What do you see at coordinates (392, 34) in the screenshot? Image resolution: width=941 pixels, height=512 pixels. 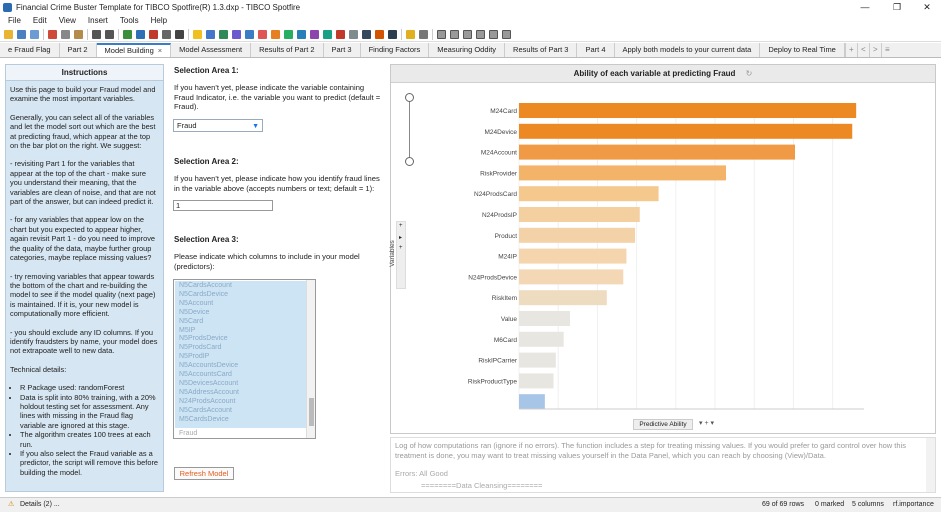 I see `box-plot-icon` at bounding box center [392, 34].